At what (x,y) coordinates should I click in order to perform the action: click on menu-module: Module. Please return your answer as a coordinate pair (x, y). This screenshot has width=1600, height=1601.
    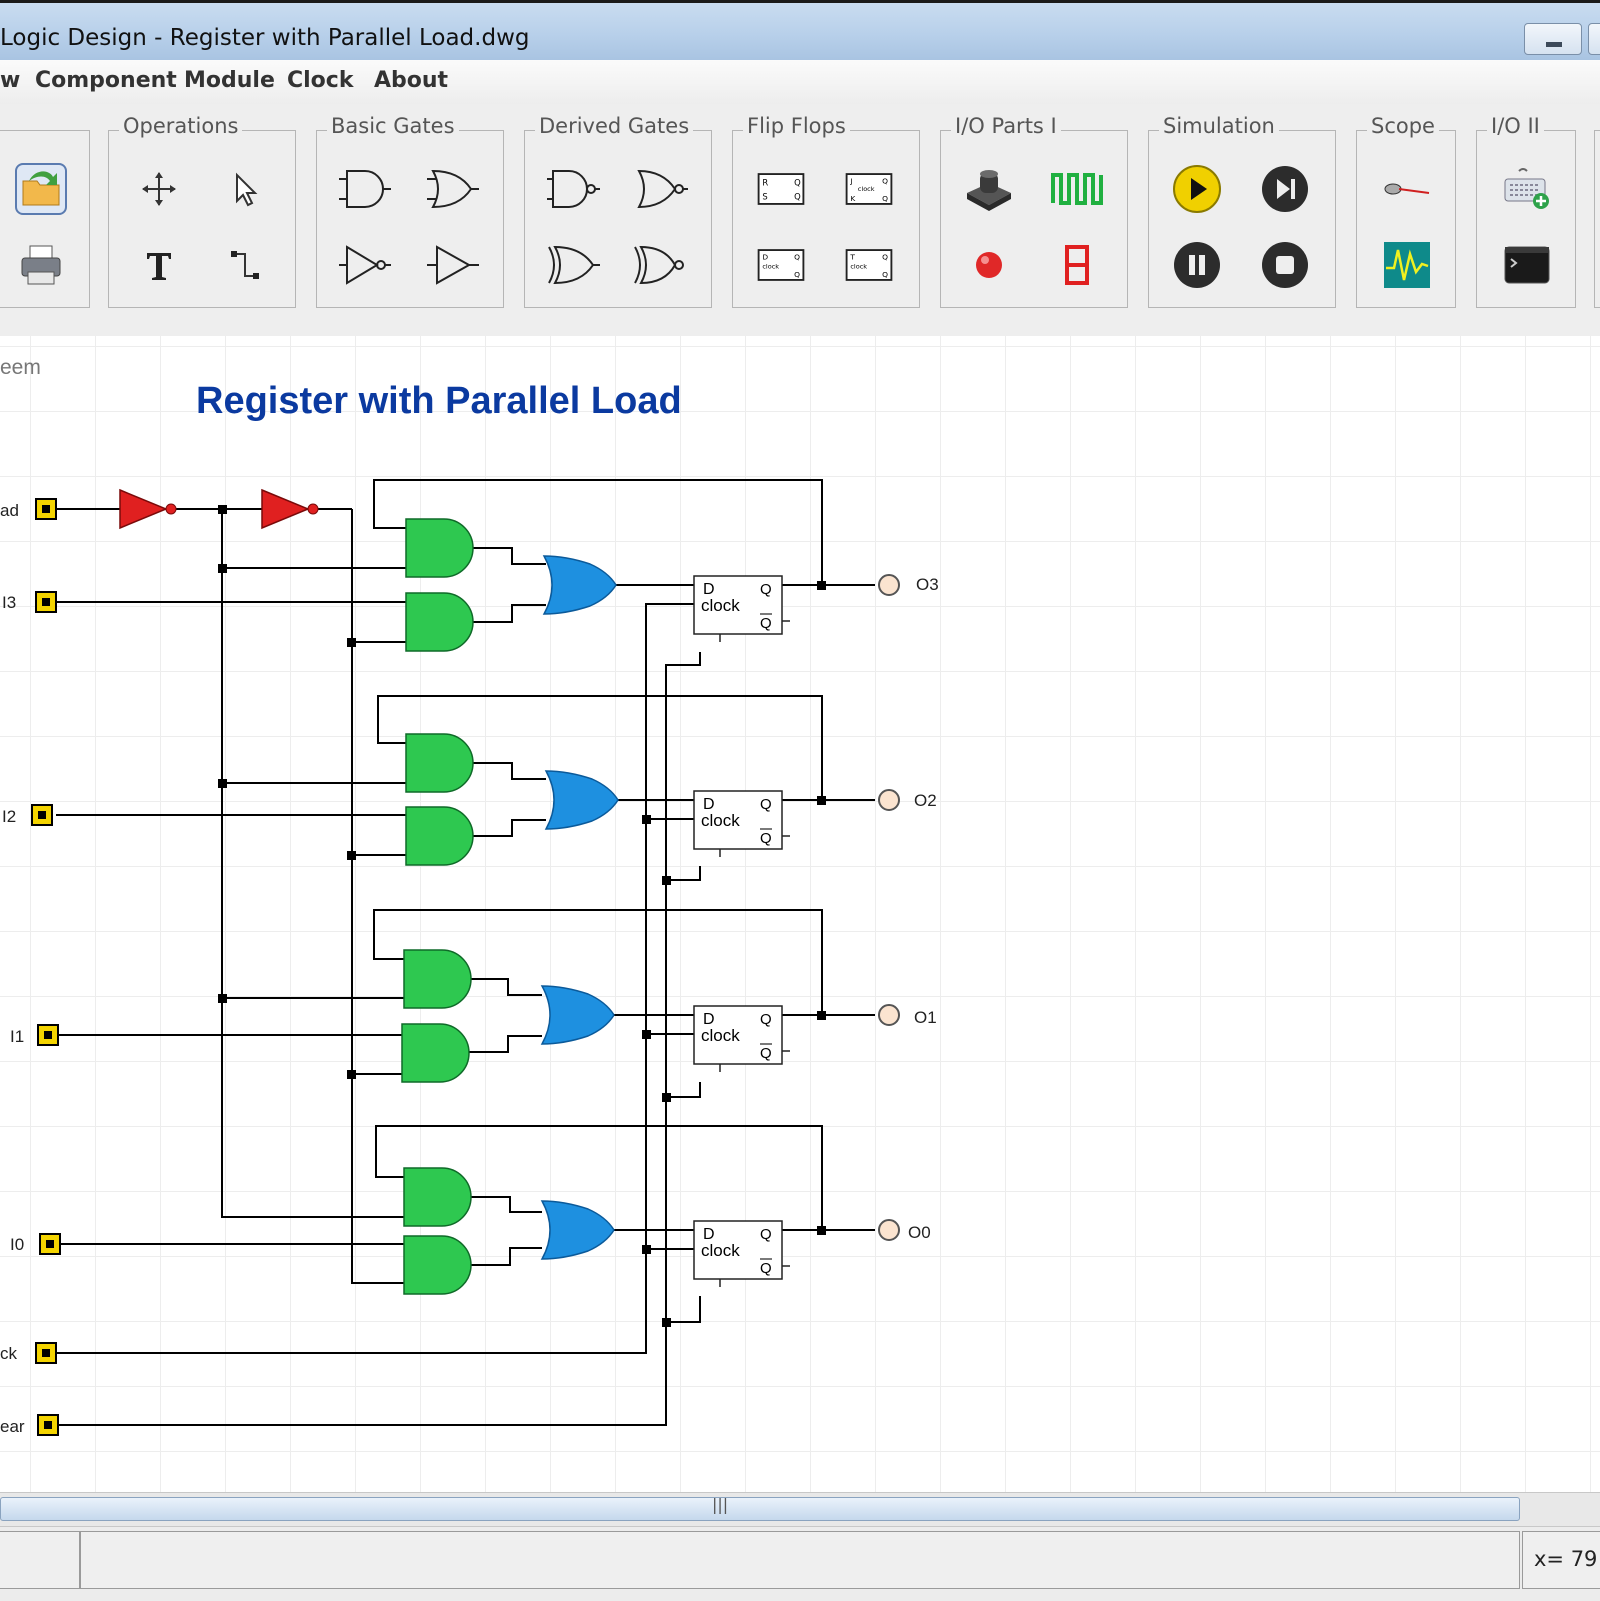
    Looking at the image, I should click on (229, 80).